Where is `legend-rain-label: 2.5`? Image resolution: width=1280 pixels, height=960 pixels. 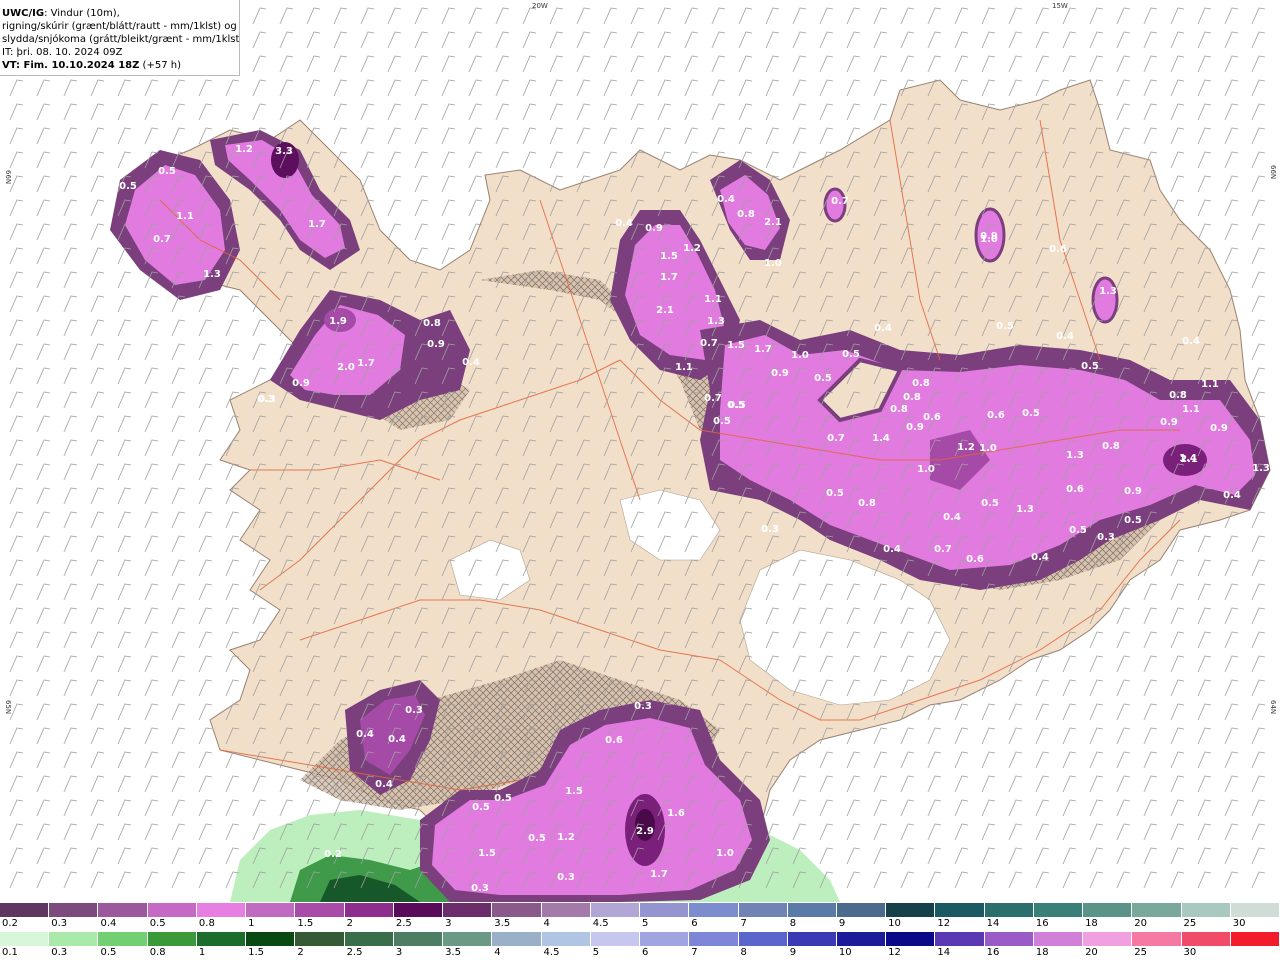
legend-rain-label: 2.5 is located at coordinates (354, 952).